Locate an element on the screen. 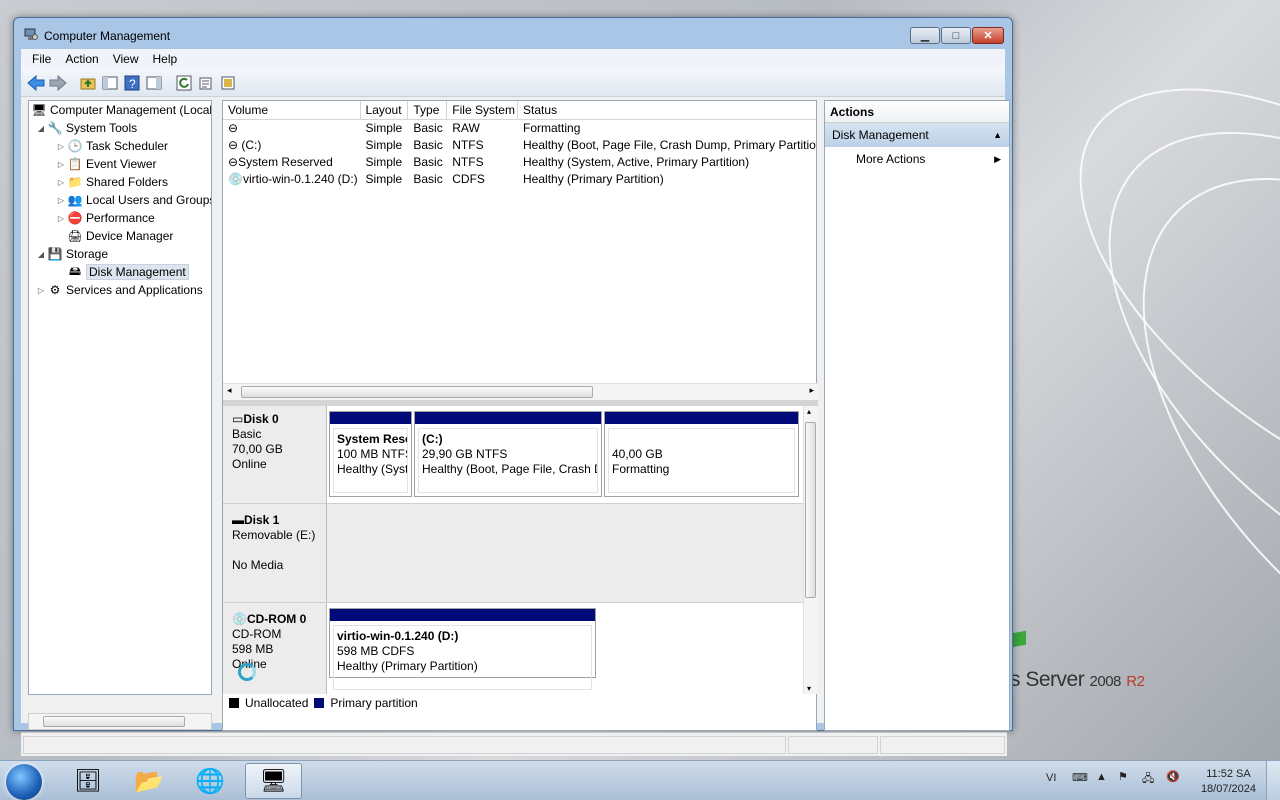 The width and height of the screenshot is (1280, 800). menu-view: View is located at coordinates (126, 59).